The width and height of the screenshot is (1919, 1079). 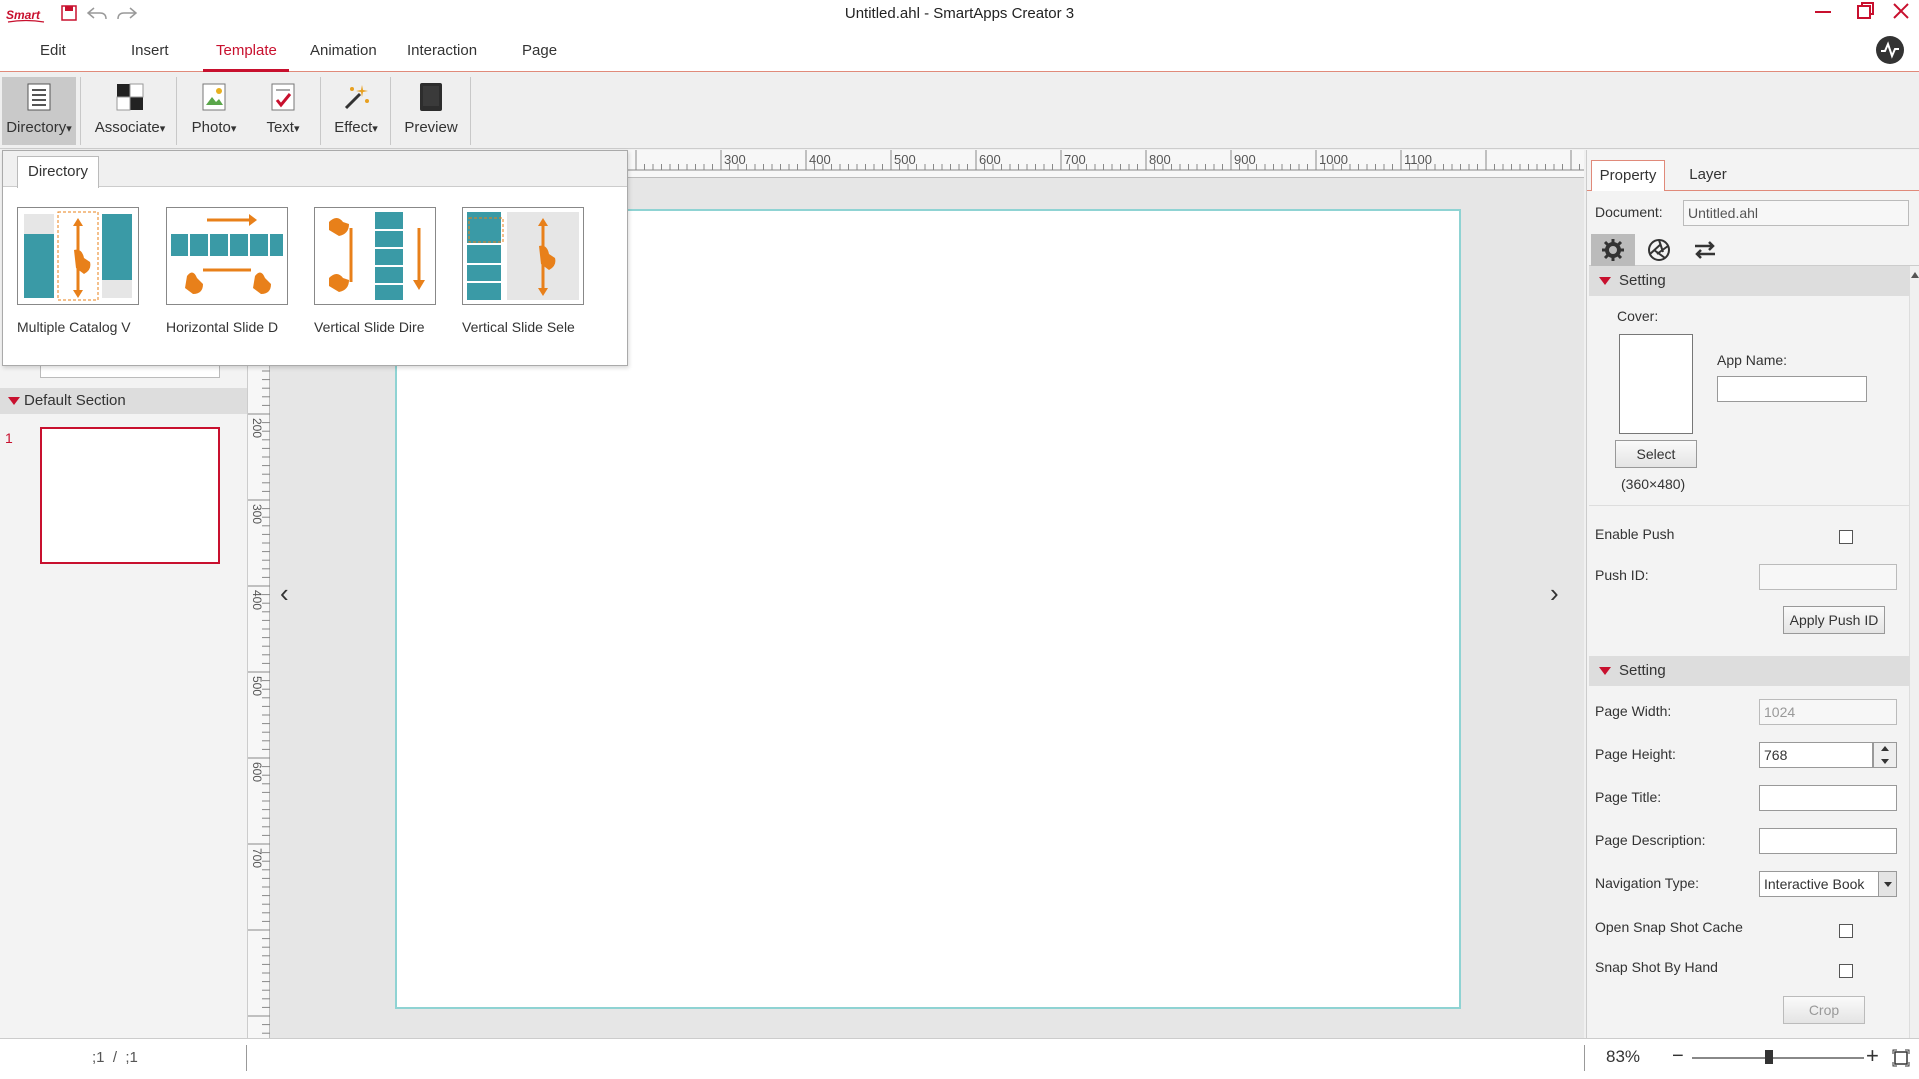 I want to click on zoom-in-icon: +, so click(x=1872, y=1056).